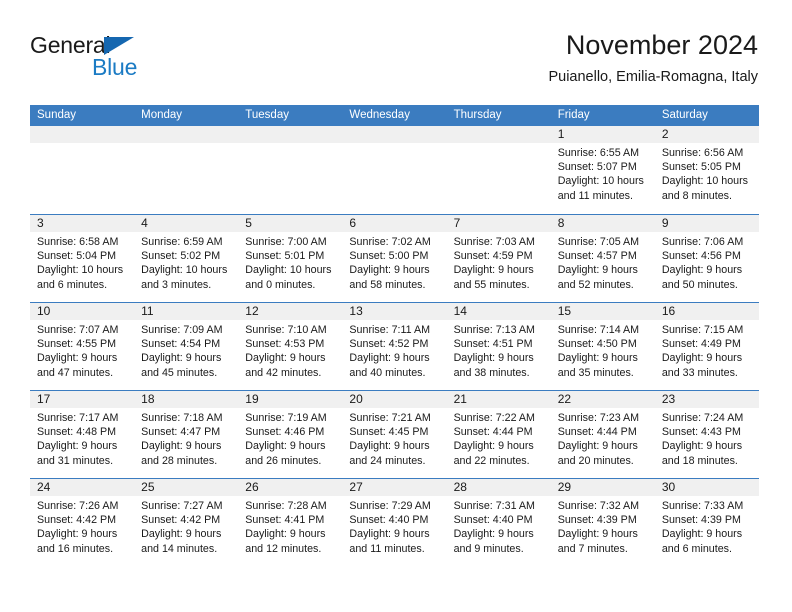 This screenshot has width=792, height=612. Describe the element at coordinates (78, 506) in the screenshot. I see `day-detail-line: Sunrise: 7:26 AM` at that location.